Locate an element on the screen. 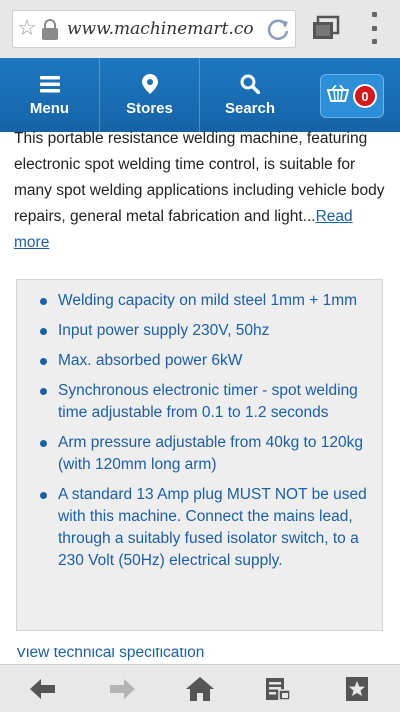  back-arrow-icon is located at coordinates (43, 689).